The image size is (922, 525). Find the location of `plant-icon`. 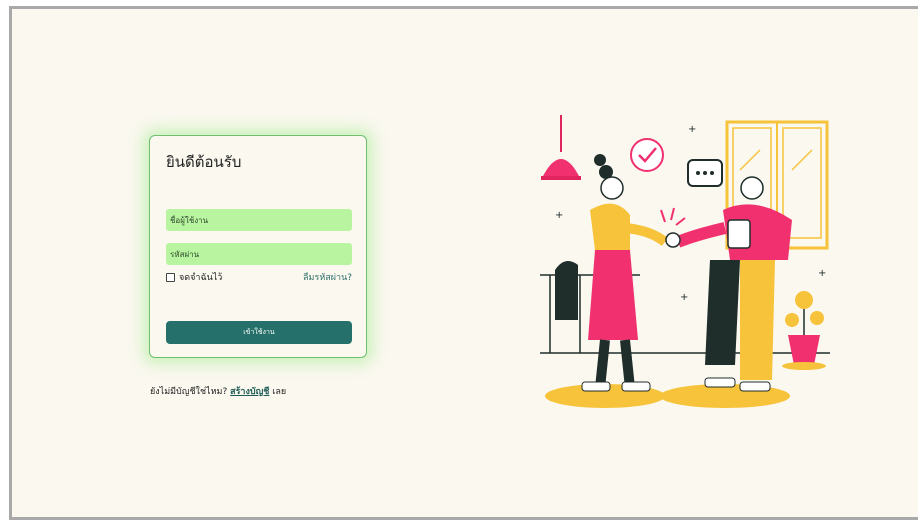

plant-icon is located at coordinates (804, 330).